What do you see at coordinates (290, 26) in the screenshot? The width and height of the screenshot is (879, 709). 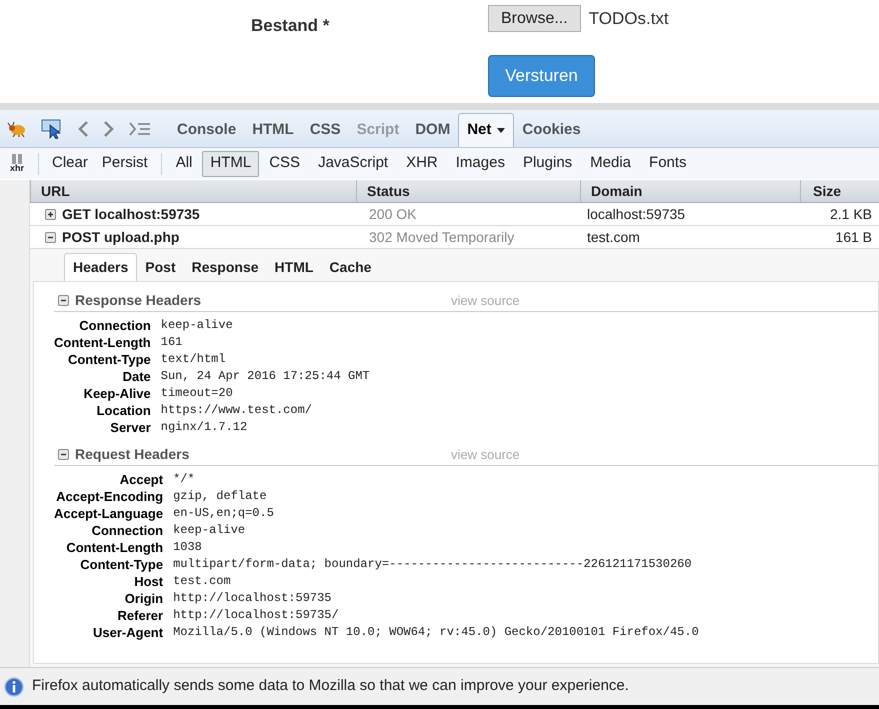 I see `field-label: Bestand *` at bounding box center [290, 26].